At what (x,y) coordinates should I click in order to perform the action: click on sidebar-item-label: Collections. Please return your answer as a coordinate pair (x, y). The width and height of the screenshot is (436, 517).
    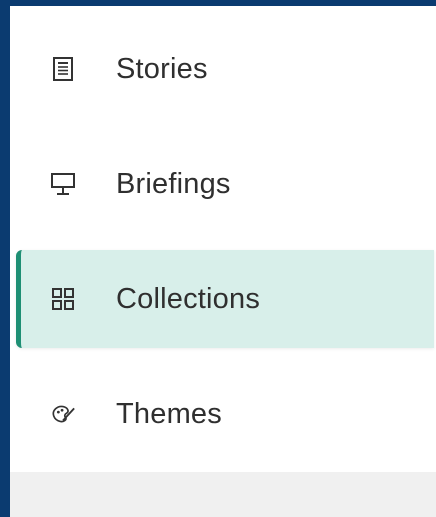
    Looking at the image, I should click on (188, 298).